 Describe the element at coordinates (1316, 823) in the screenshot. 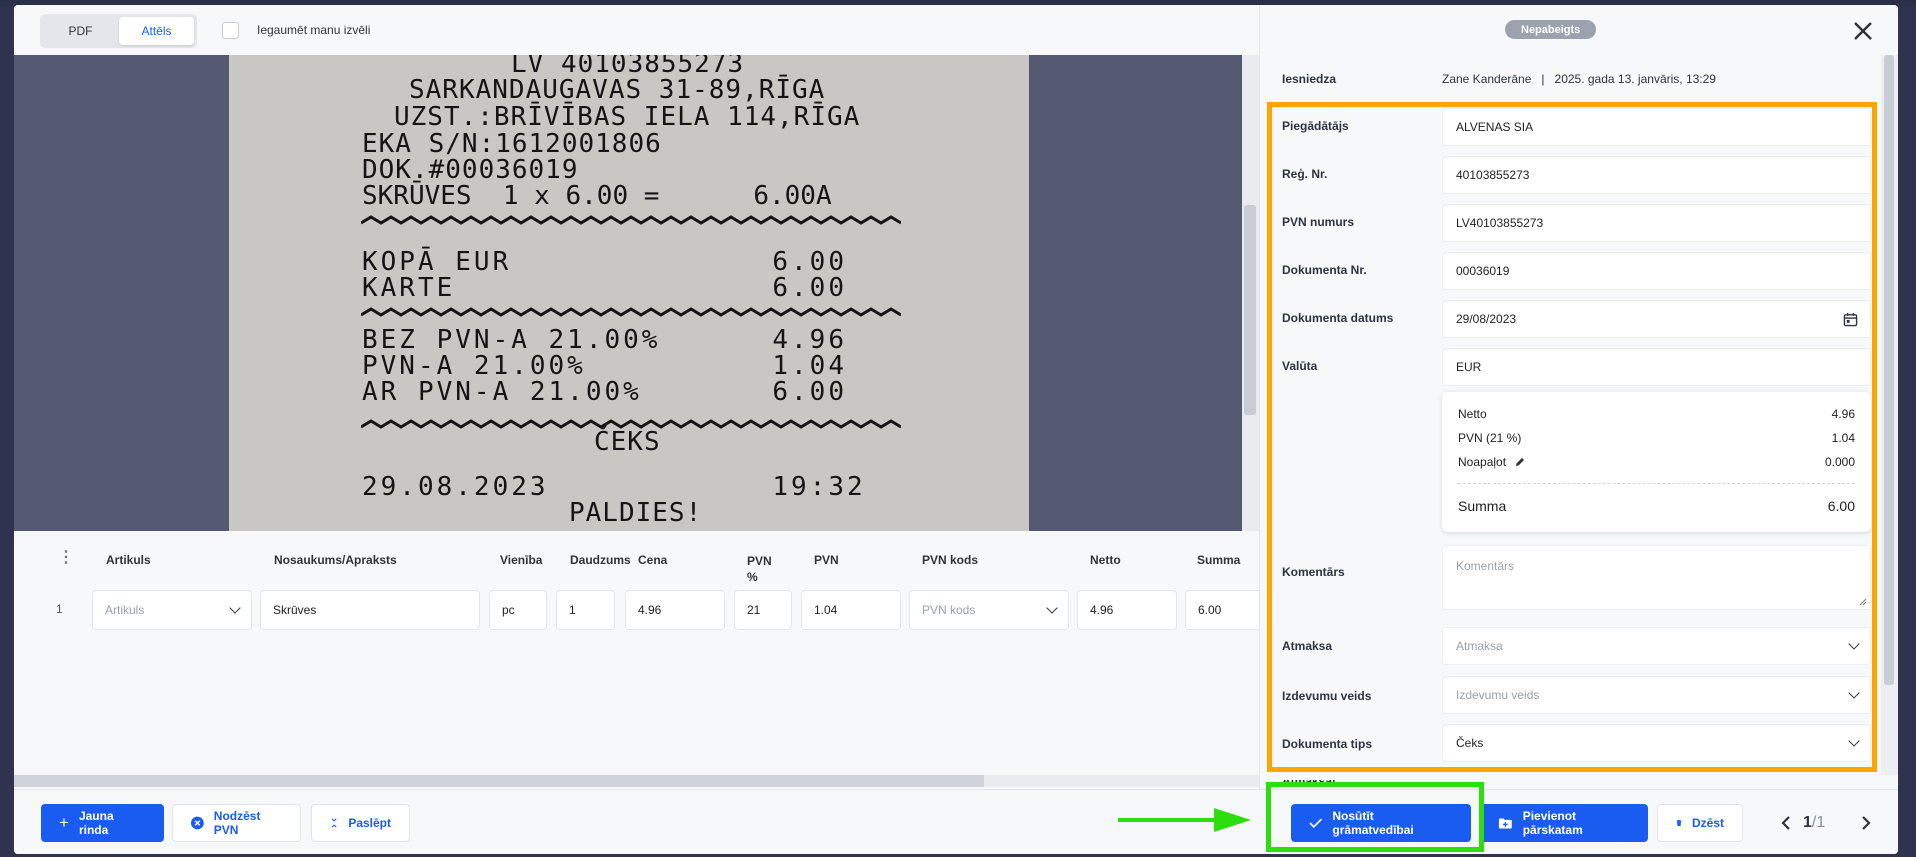

I see `check-icon` at that location.